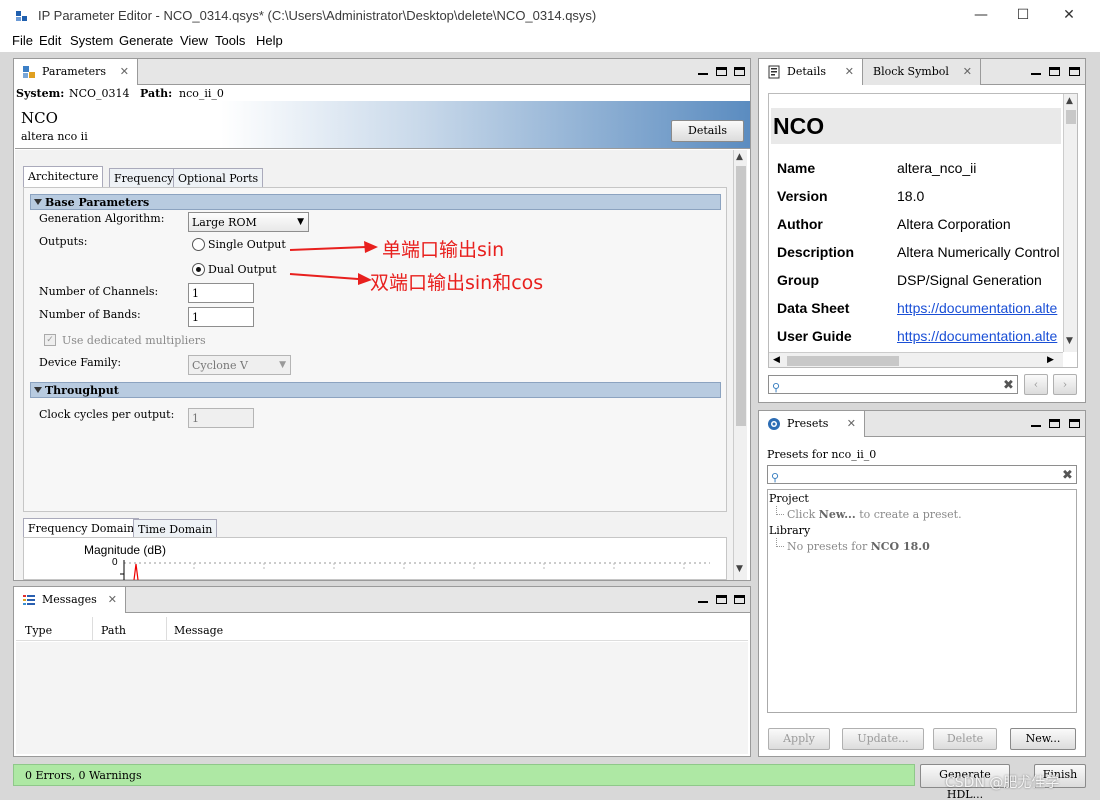 Image resolution: width=1100 pixels, height=800 pixels. I want to click on column-type: Type, so click(38, 630).